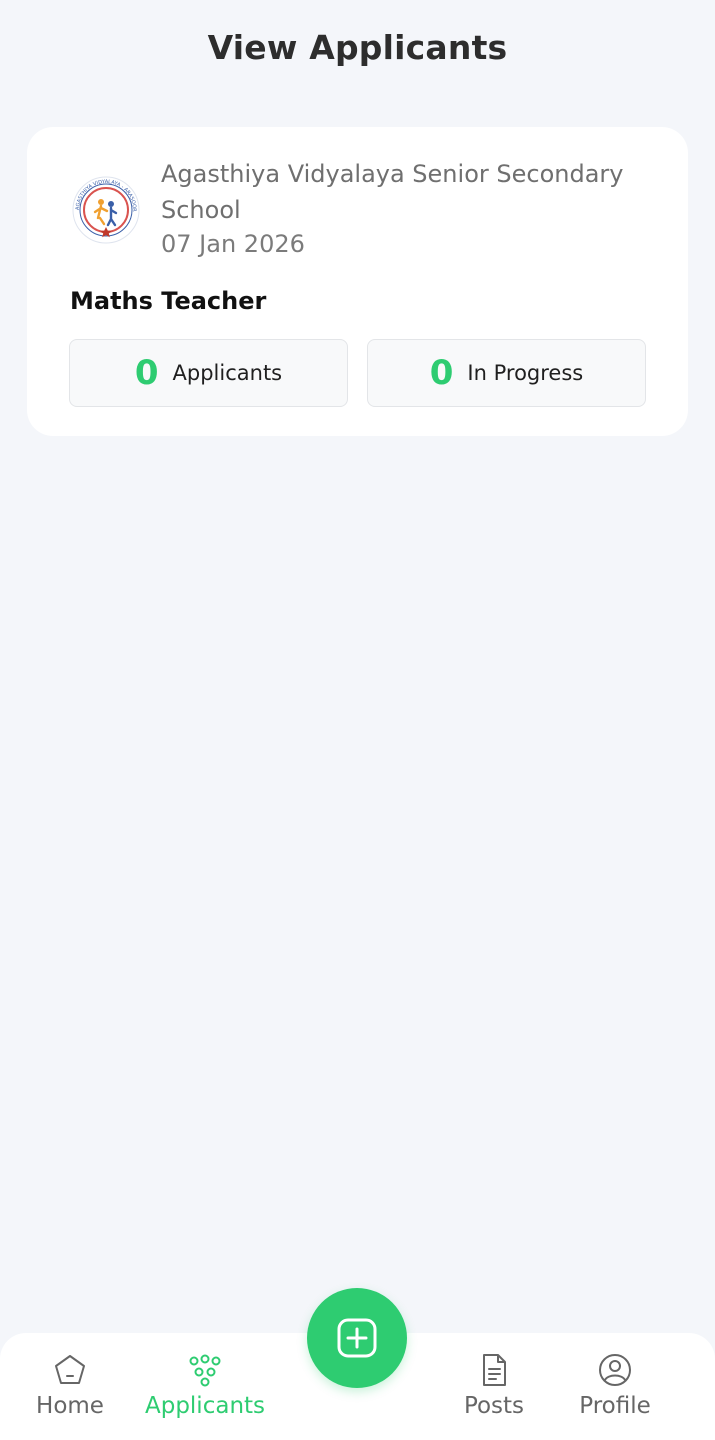 This screenshot has width=715, height=1440. What do you see at coordinates (70, 1406) in the screenshot?
I see `nav-home-label: Home` at bounding box center [70, 1406].